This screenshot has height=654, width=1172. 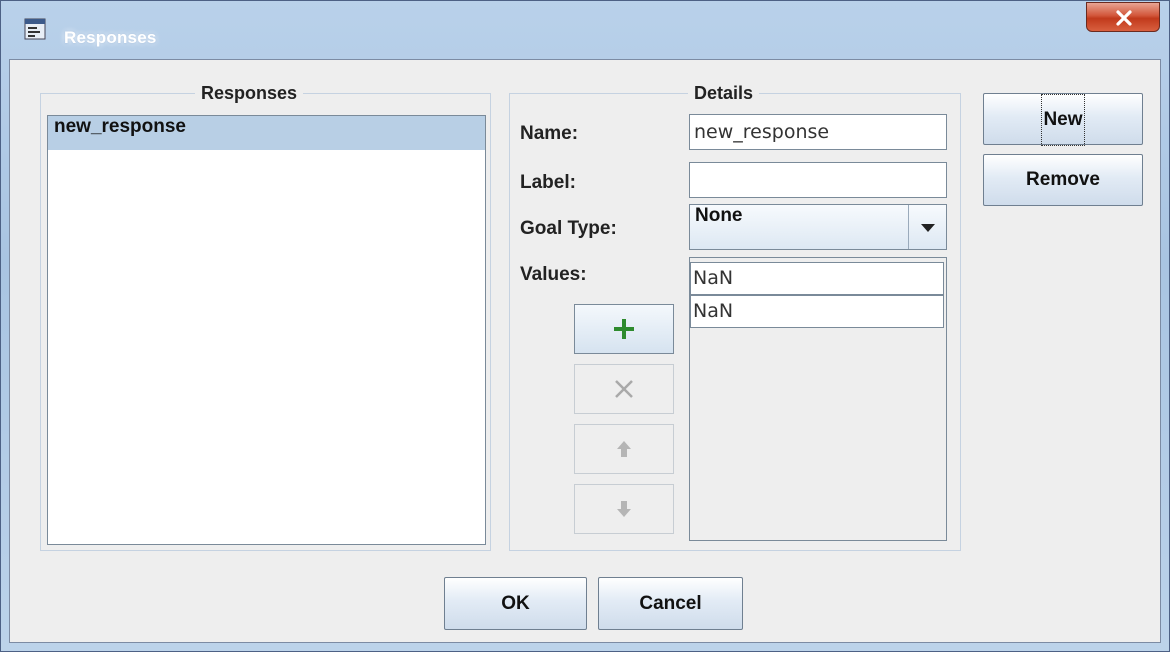 I want to click on goal-type-dropdown-button, so click(x=927, y=227).